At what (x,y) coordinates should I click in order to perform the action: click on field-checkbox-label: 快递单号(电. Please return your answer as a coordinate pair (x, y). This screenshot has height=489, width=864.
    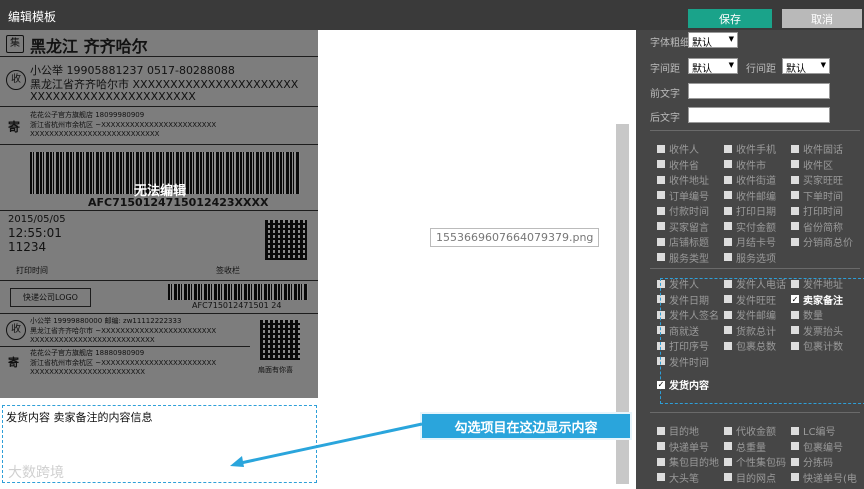
    Looking at the image, I should click on (830, 479).